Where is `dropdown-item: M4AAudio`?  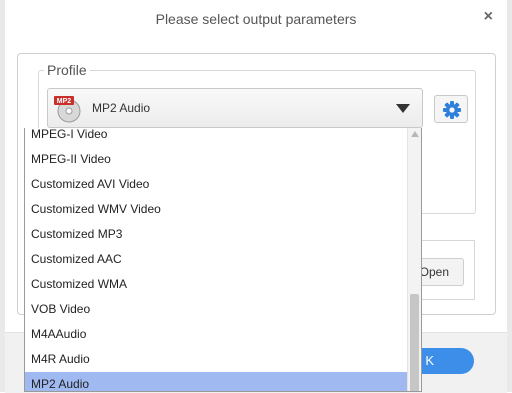
dropdown-item: M4AAudio is located at coordinates (216, 334).